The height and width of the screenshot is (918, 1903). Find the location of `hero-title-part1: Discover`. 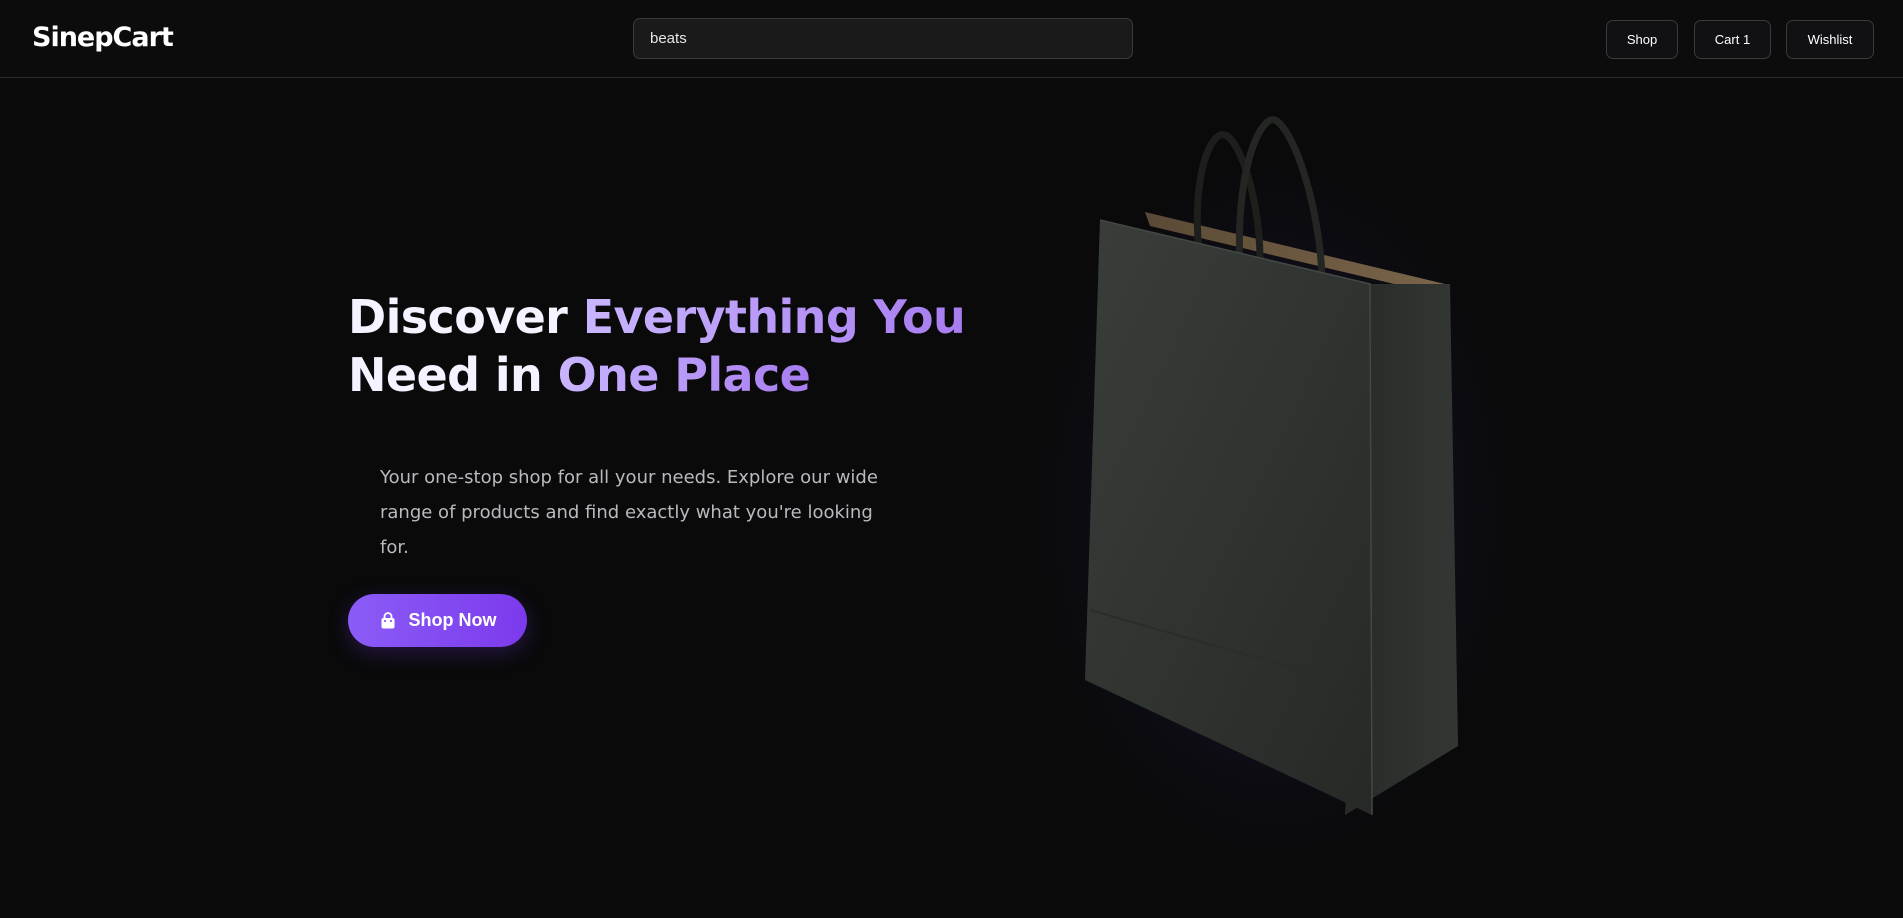

hero-title-part1: Discover is located at coordinates (465, 317).